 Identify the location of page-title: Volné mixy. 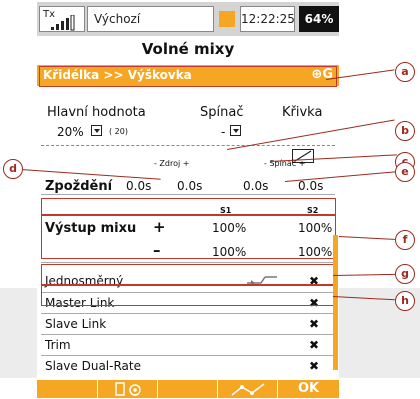
(188, 49).